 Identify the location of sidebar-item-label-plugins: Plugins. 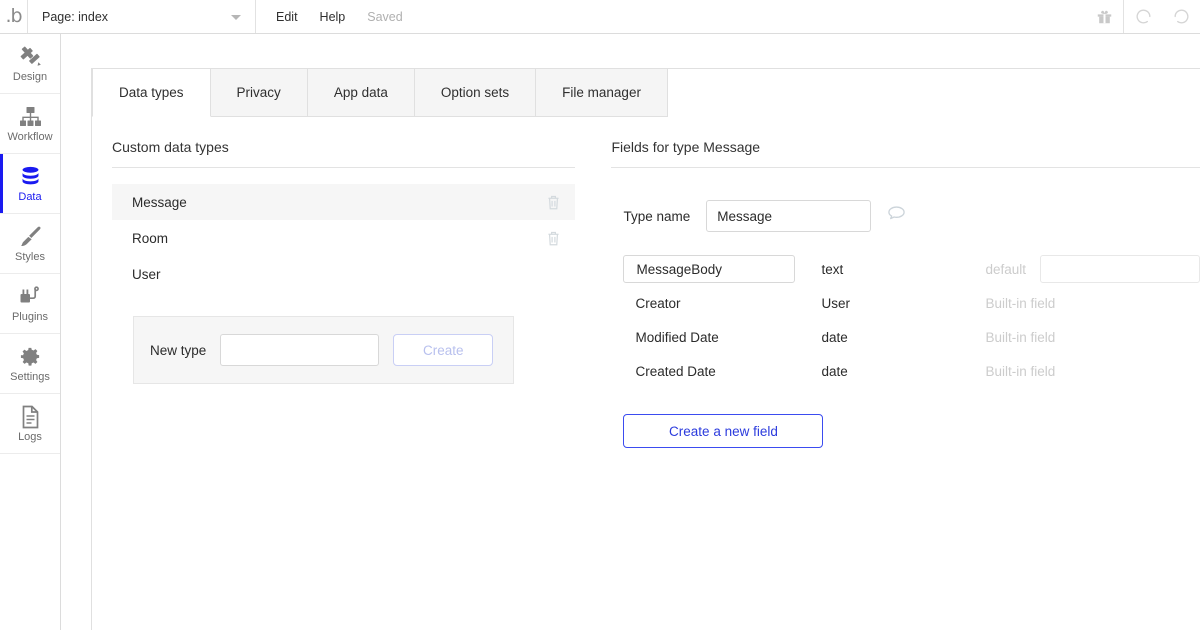
(30, 316).